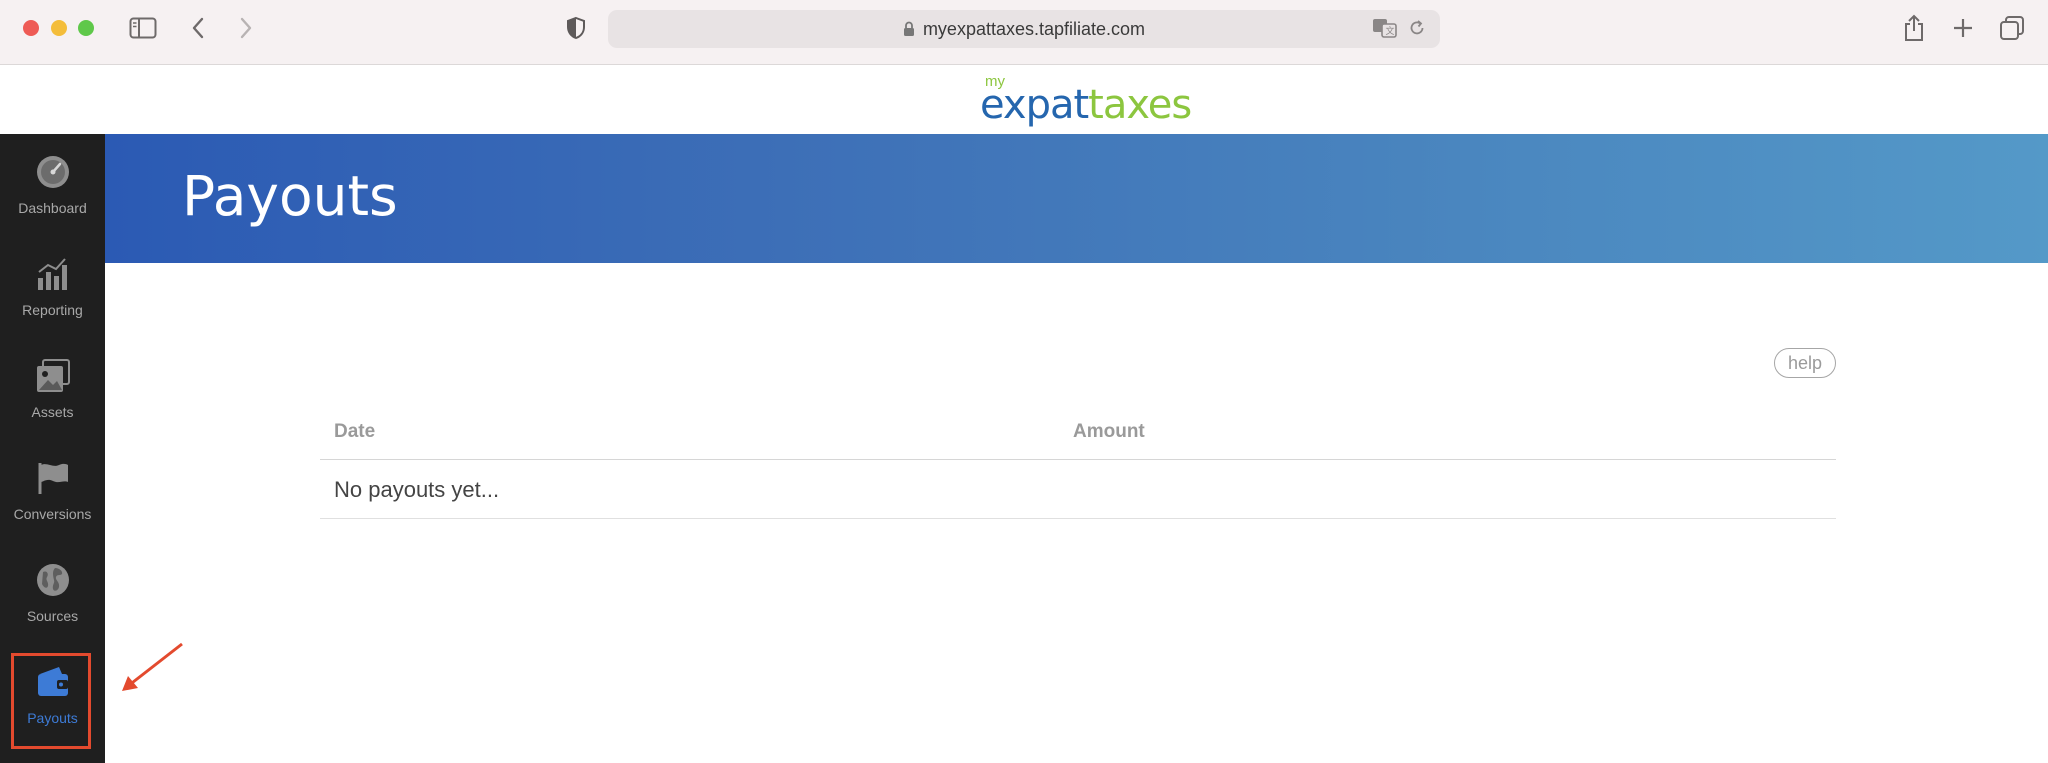  I want to click on globe-icon, so click(53, 580).